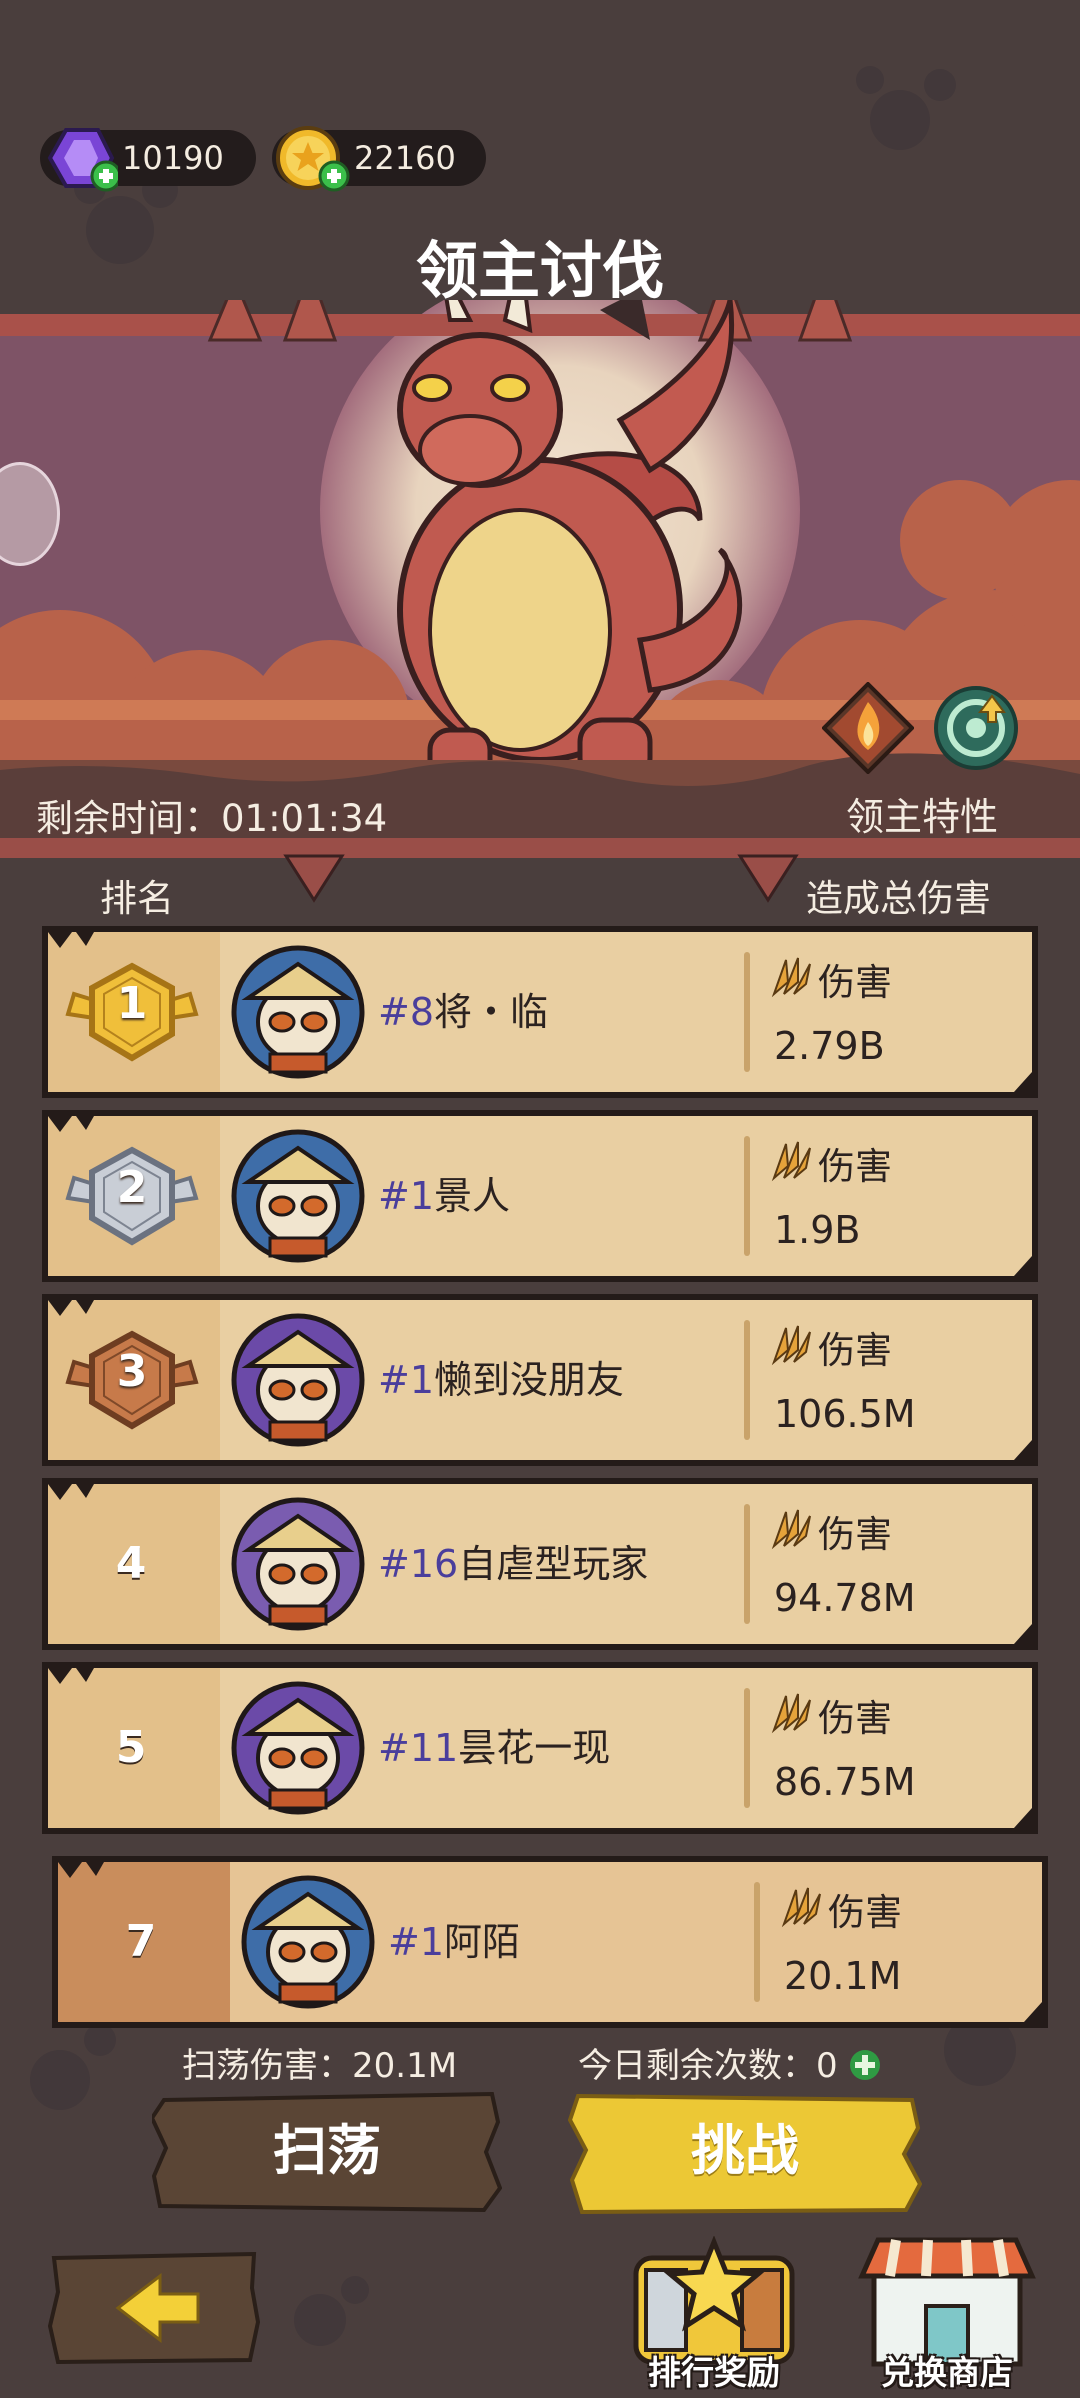  I want to click on player-level: #8, so click(406, 1012).